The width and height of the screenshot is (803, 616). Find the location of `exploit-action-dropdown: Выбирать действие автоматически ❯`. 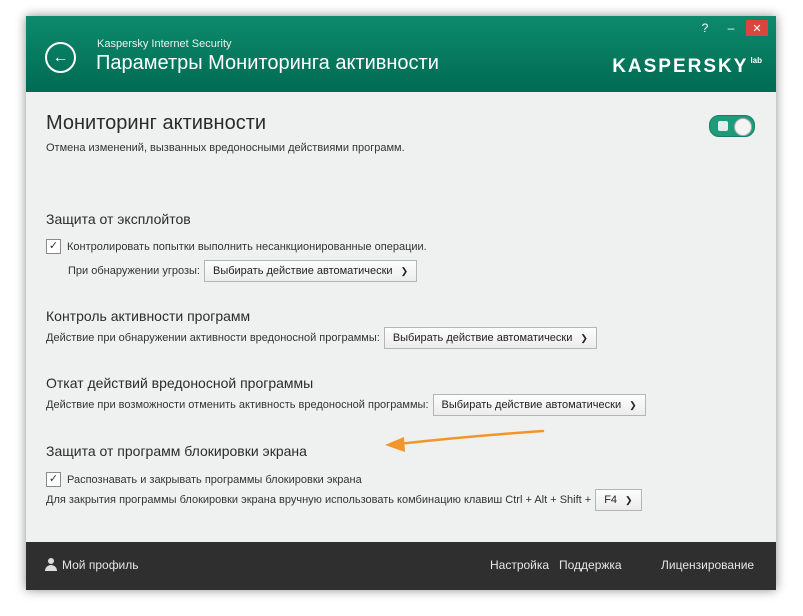

exploit-action-dropdown: Выбирать действие автоматически ❯ is located at coordinates (310, 271).